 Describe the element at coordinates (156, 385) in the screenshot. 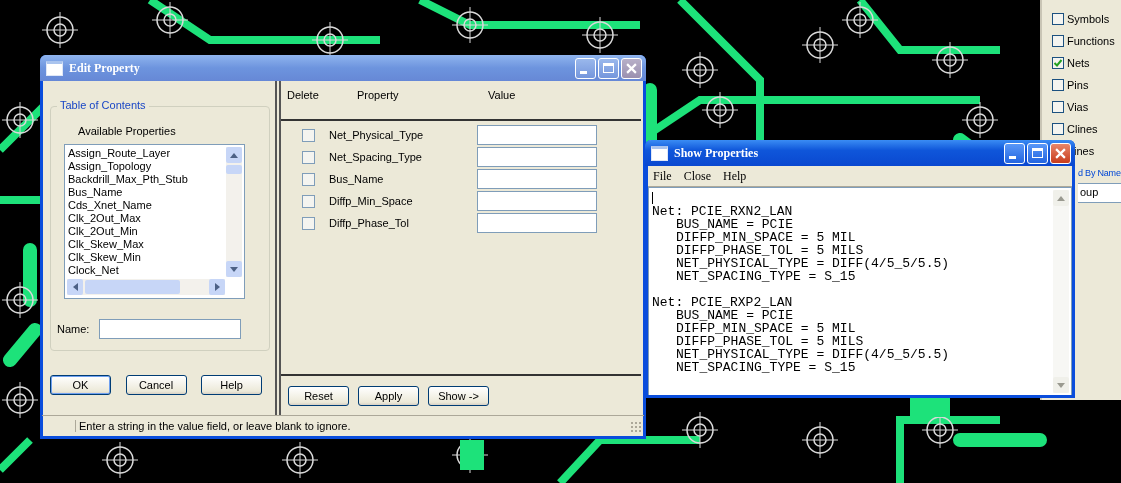

I see `dialog-button: Cancel` at that location.